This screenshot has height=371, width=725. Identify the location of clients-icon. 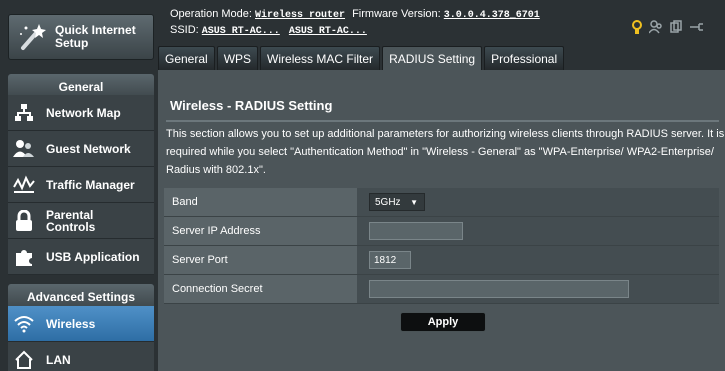
(655, 29).